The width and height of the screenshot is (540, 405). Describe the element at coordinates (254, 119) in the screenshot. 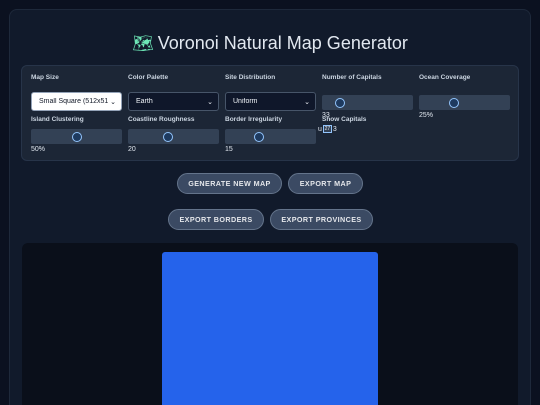

I see `border-irregularity-label: Border Irregularity` at that location.